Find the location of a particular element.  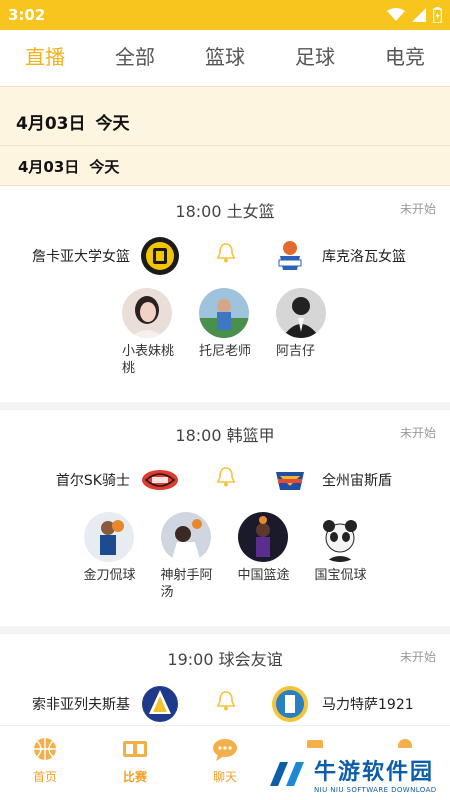

anchor-item: 国宝侃球 is located at coordinates (340, 556).